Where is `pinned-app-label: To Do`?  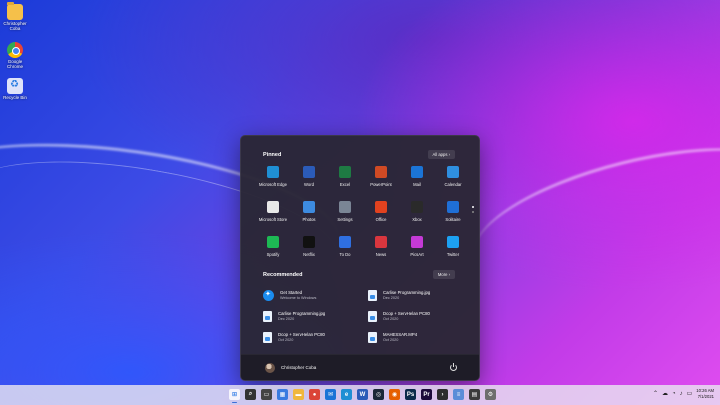 pinned-app-label: To Do is located at coordinates (345, 254).